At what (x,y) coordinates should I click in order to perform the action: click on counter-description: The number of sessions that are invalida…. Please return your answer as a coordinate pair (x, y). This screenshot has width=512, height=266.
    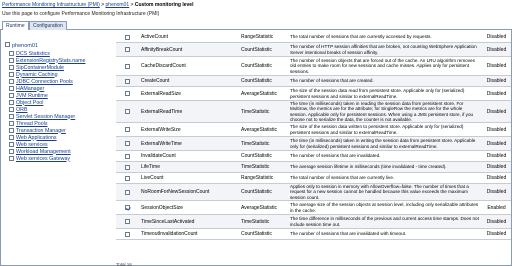
    Looking at the image, I should click on (335, 156).